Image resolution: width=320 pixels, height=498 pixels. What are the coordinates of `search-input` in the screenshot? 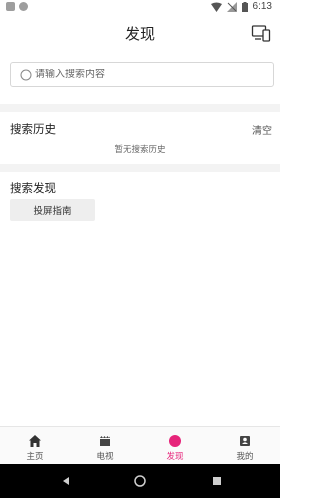 It's located at (145, 74).